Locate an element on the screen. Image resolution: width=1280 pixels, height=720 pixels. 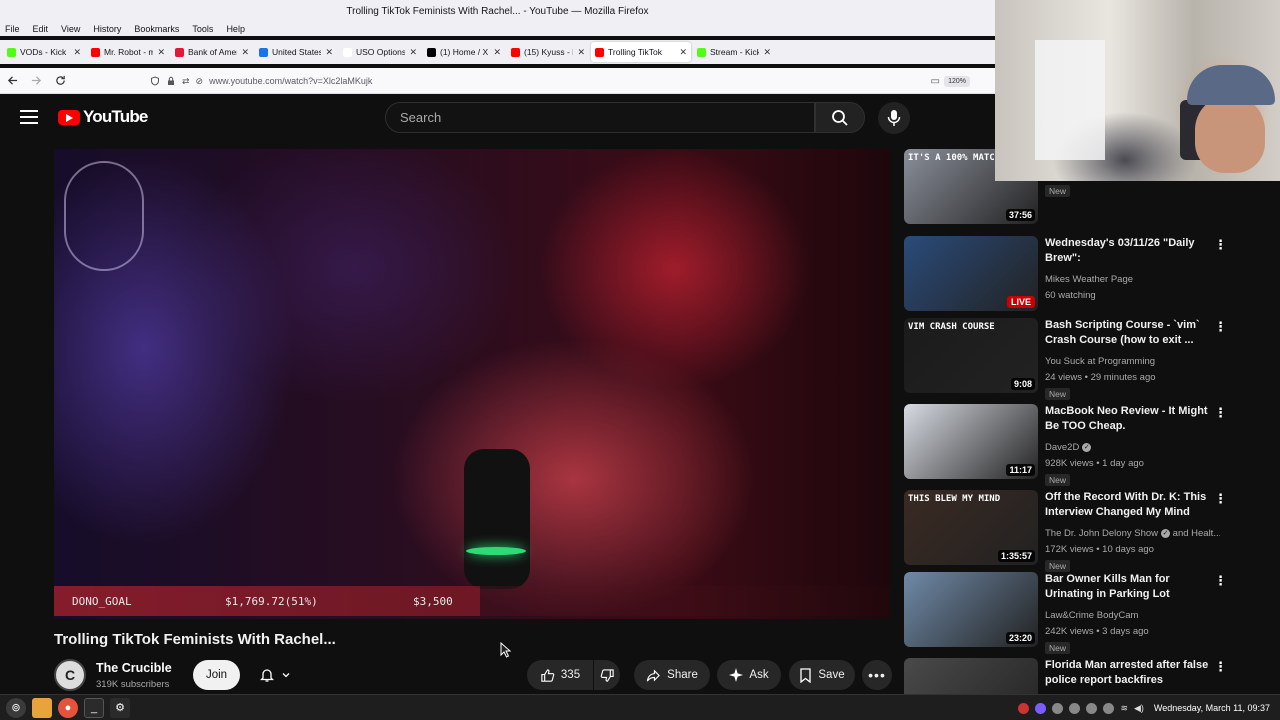
recommended-channel: Dave2D ✓ is located at coordinates (1132, 447).